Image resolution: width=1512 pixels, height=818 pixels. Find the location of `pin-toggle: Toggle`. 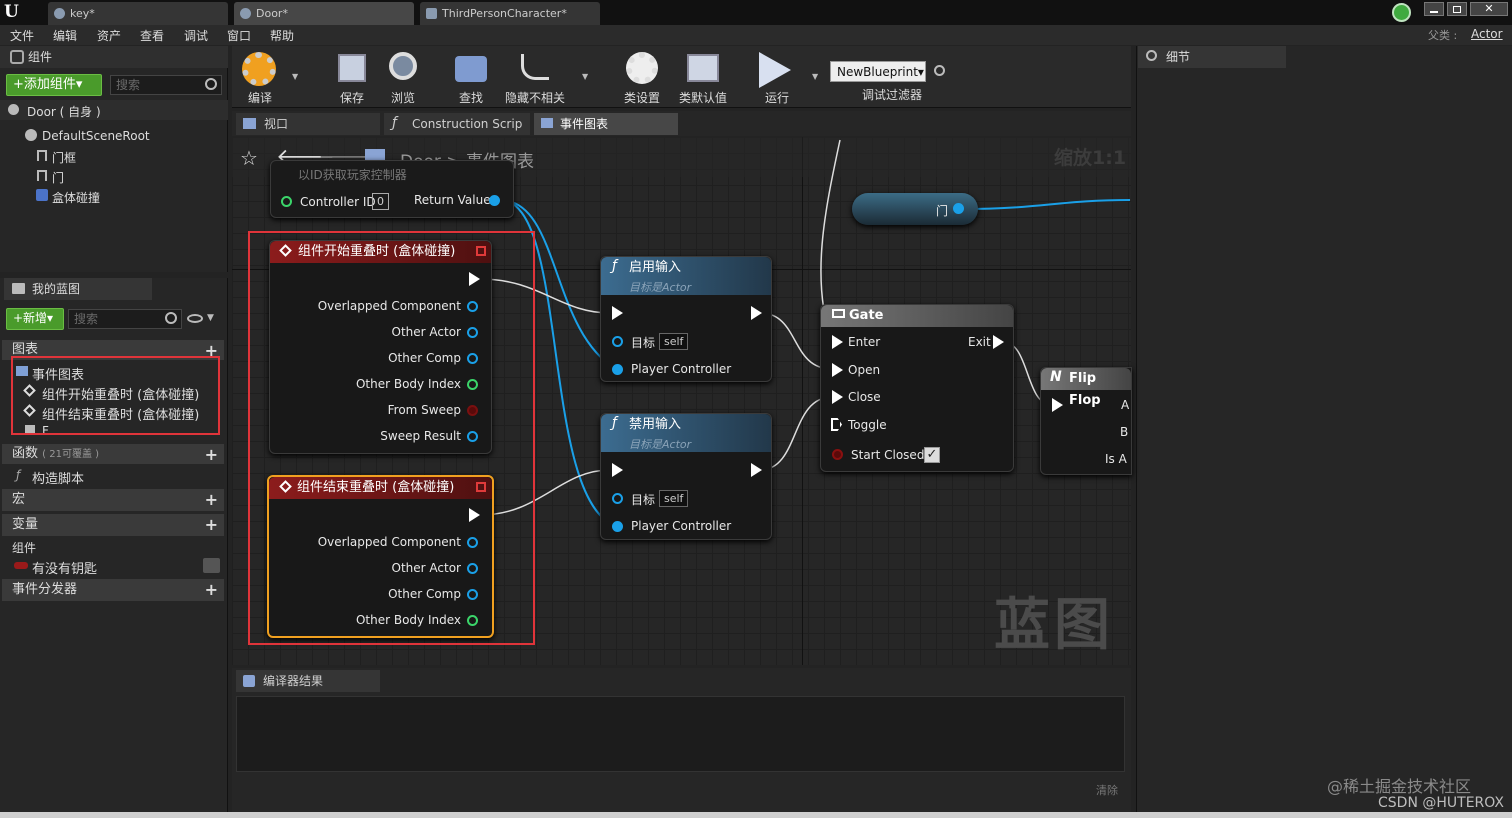

pin-toggle: Toggle is located at coordinates (867, 425).